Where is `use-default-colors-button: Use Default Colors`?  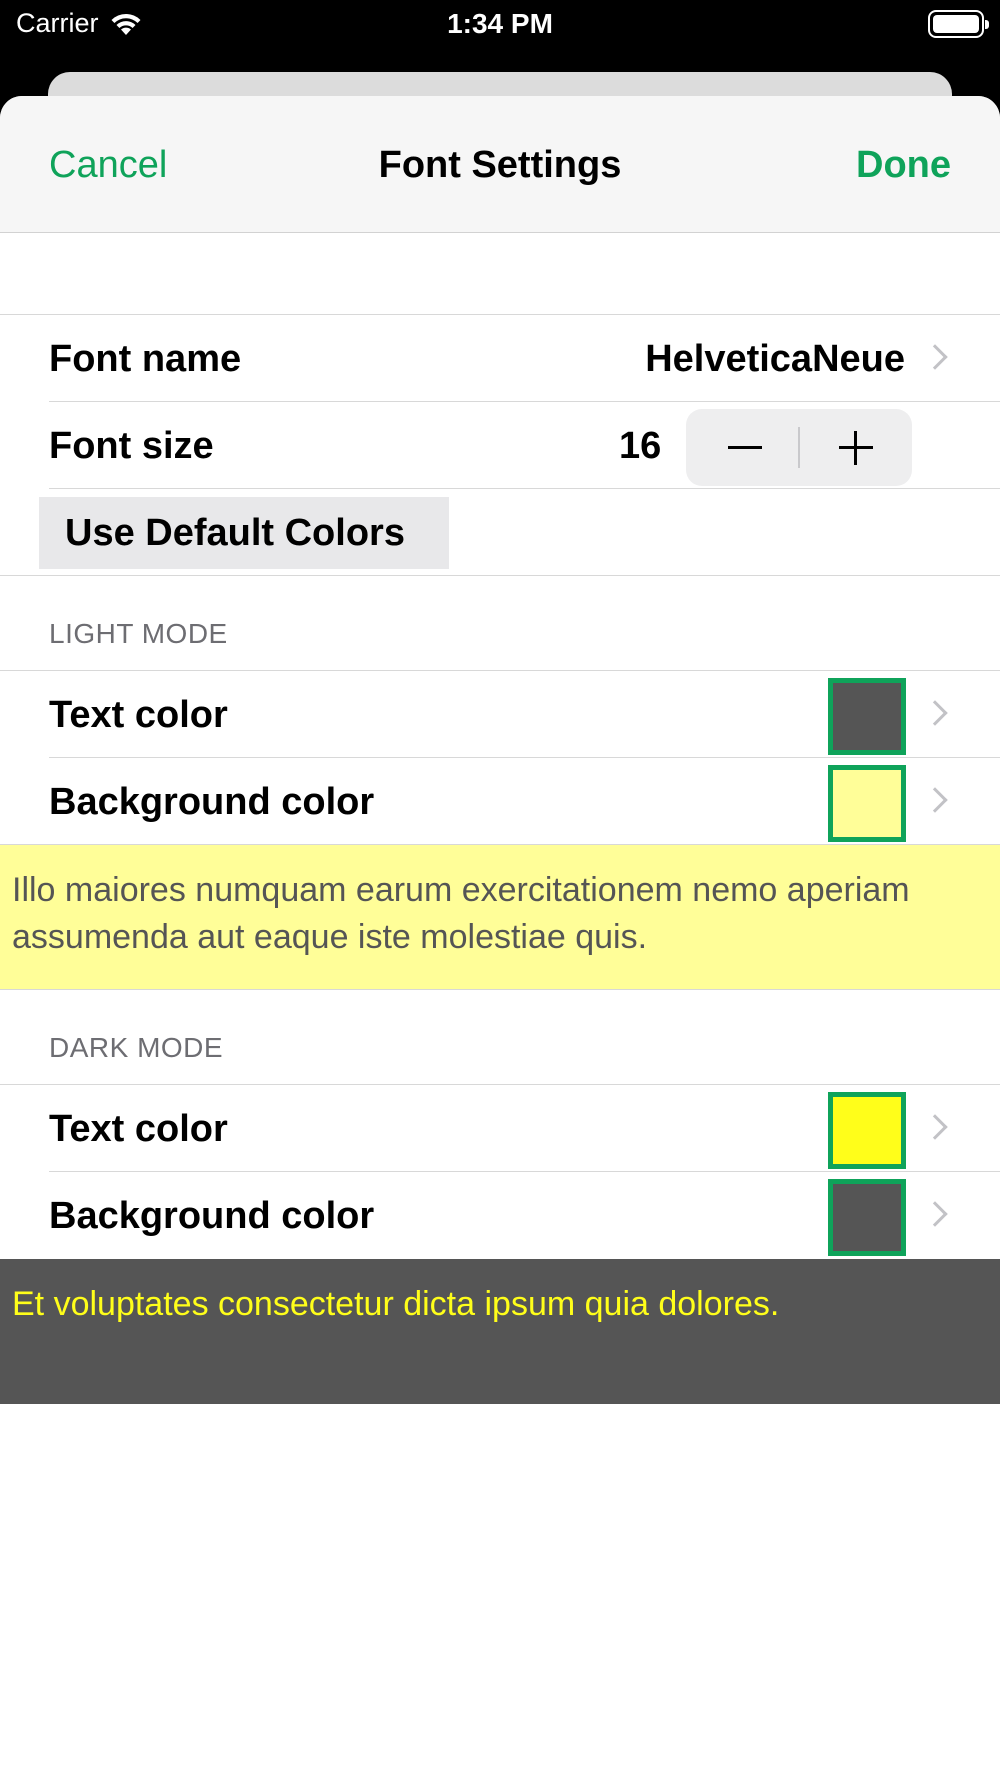
use-default-colors-button: Use Default Colors is located at coordinates (244, 533).